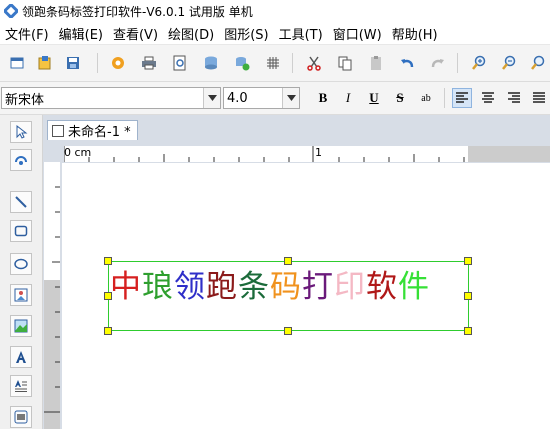 Image resolution: width=550 pixels, height=429 pixels. I want to click on copy-icon, so click(345, 63).